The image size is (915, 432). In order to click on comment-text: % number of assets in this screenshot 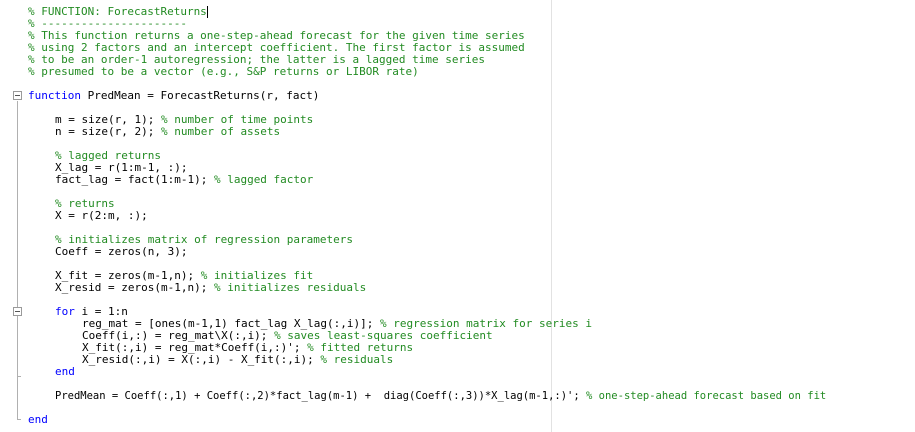, I will do `click(220, 131)`.